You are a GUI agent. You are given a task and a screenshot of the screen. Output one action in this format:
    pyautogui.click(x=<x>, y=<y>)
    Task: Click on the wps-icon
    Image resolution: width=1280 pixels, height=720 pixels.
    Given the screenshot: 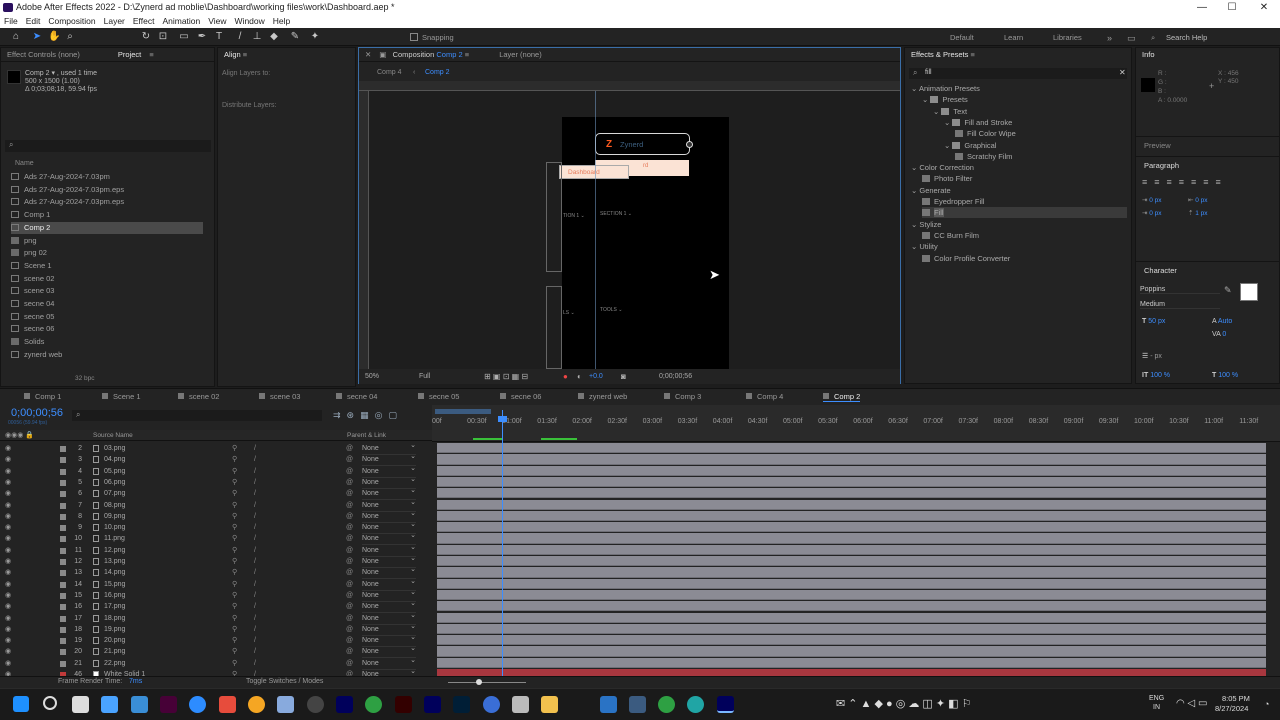 What is the action you would take?
    pyautogui.click(x=227, y=704)
    